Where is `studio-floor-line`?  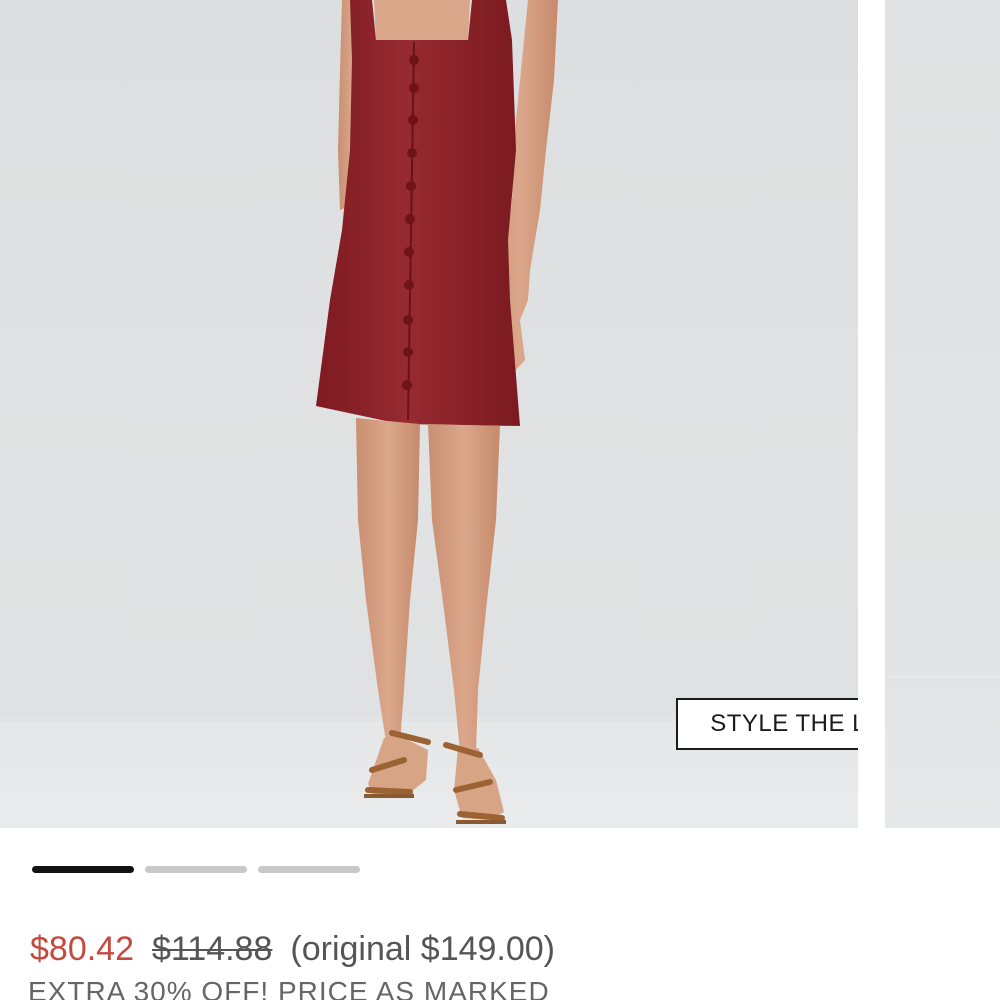 studio-floor-line is located at coordinates (942, 677).